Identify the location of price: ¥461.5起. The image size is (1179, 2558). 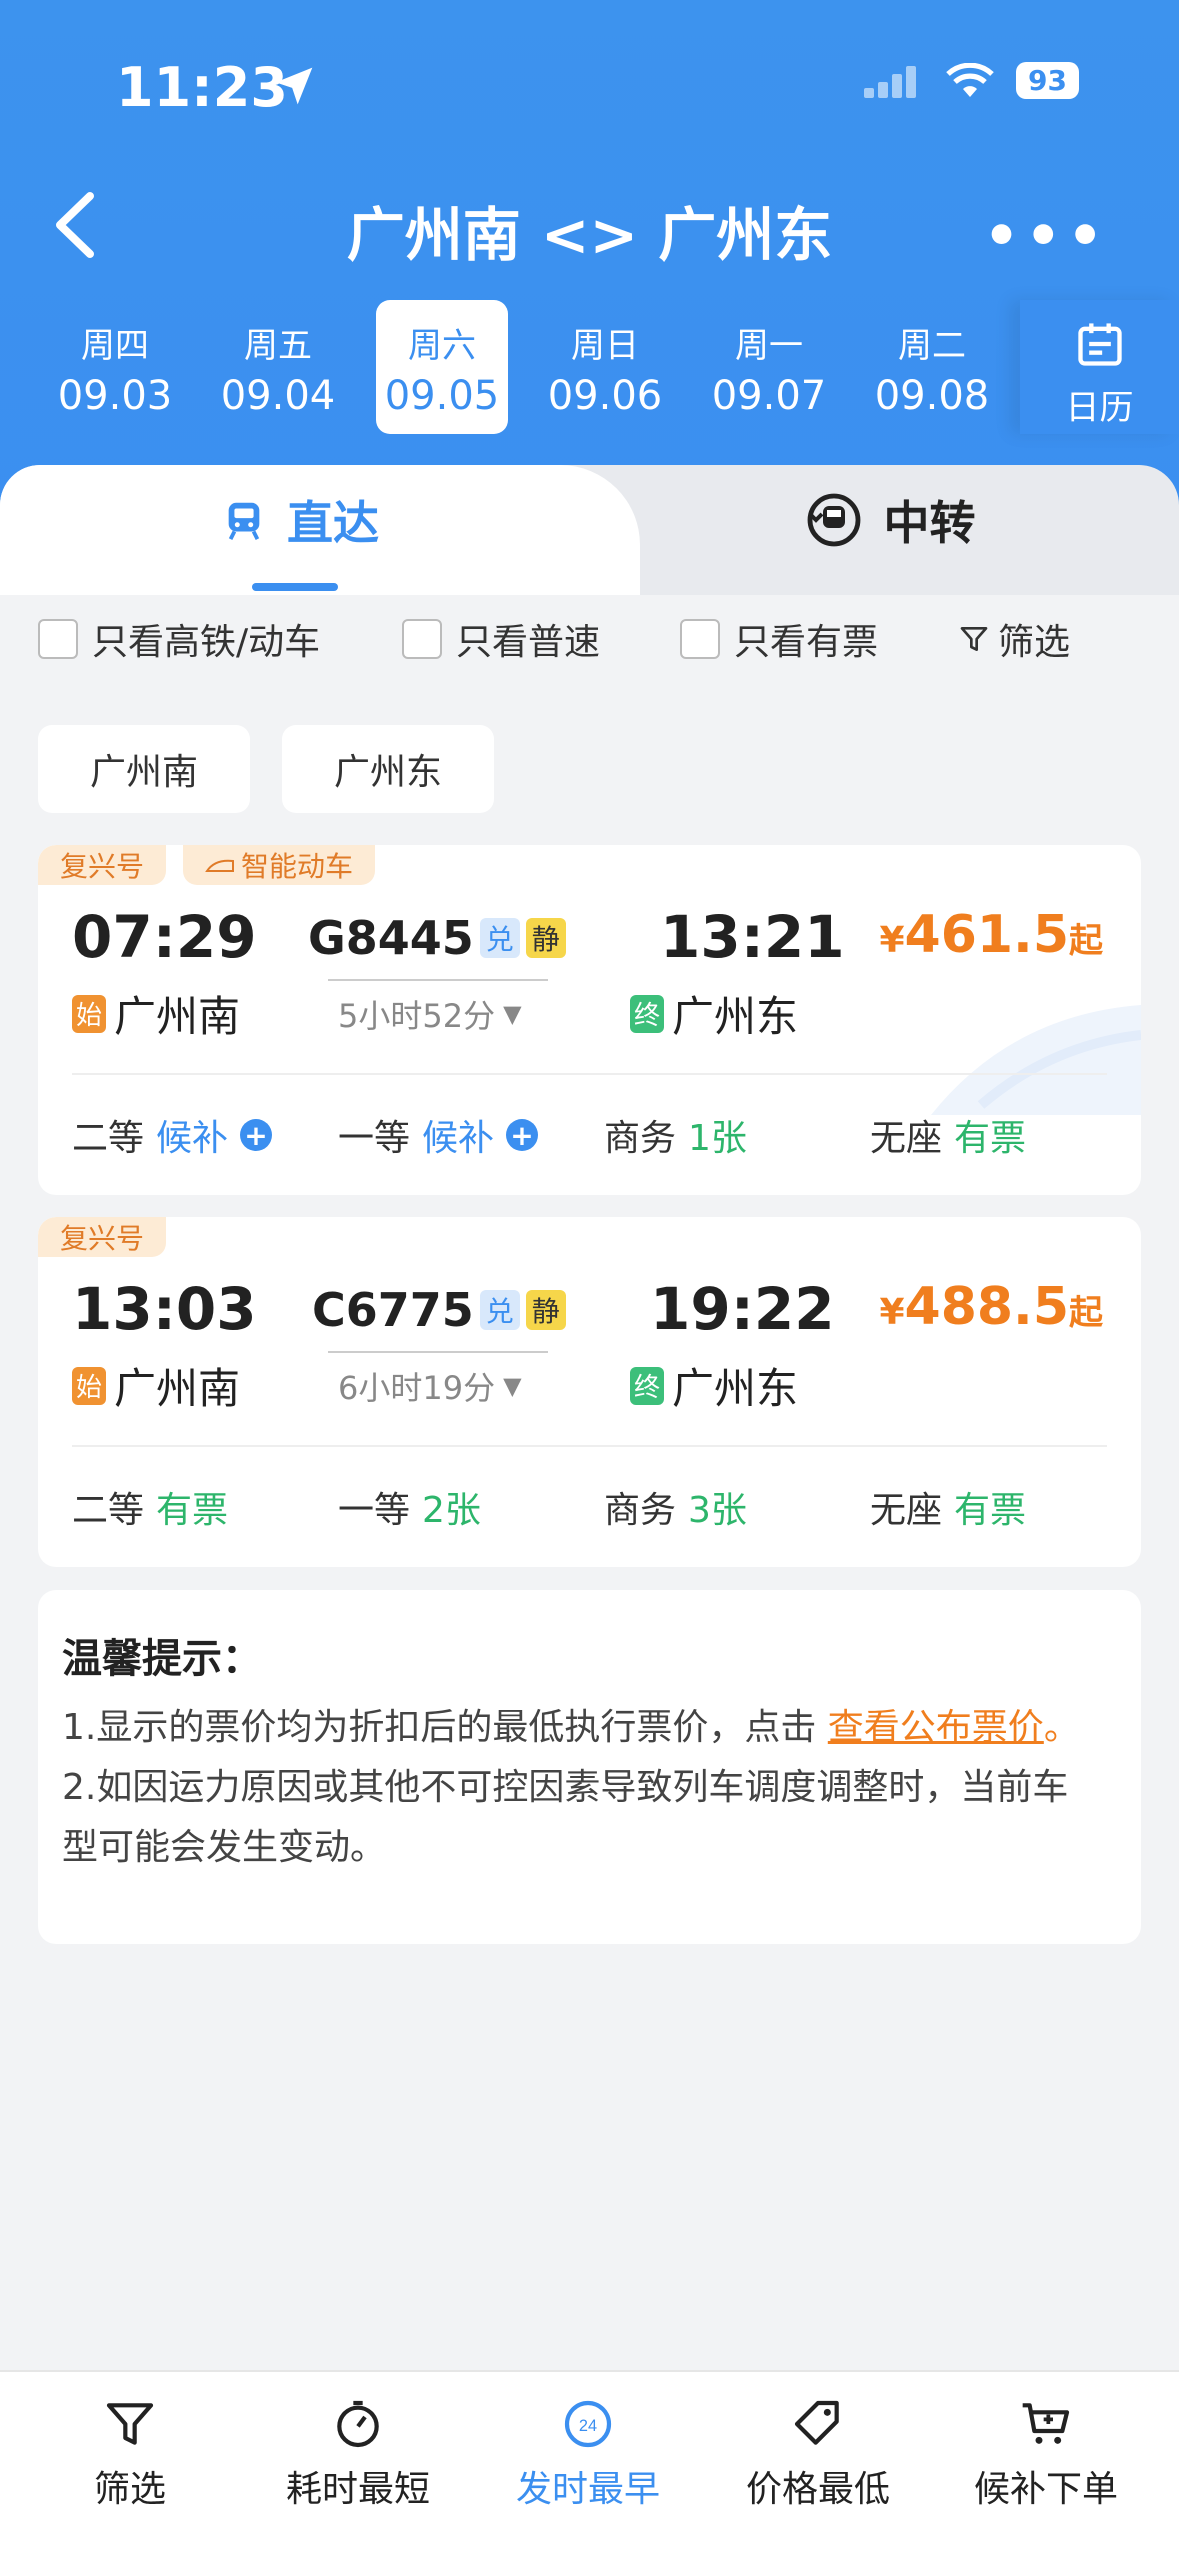
(991, 935).